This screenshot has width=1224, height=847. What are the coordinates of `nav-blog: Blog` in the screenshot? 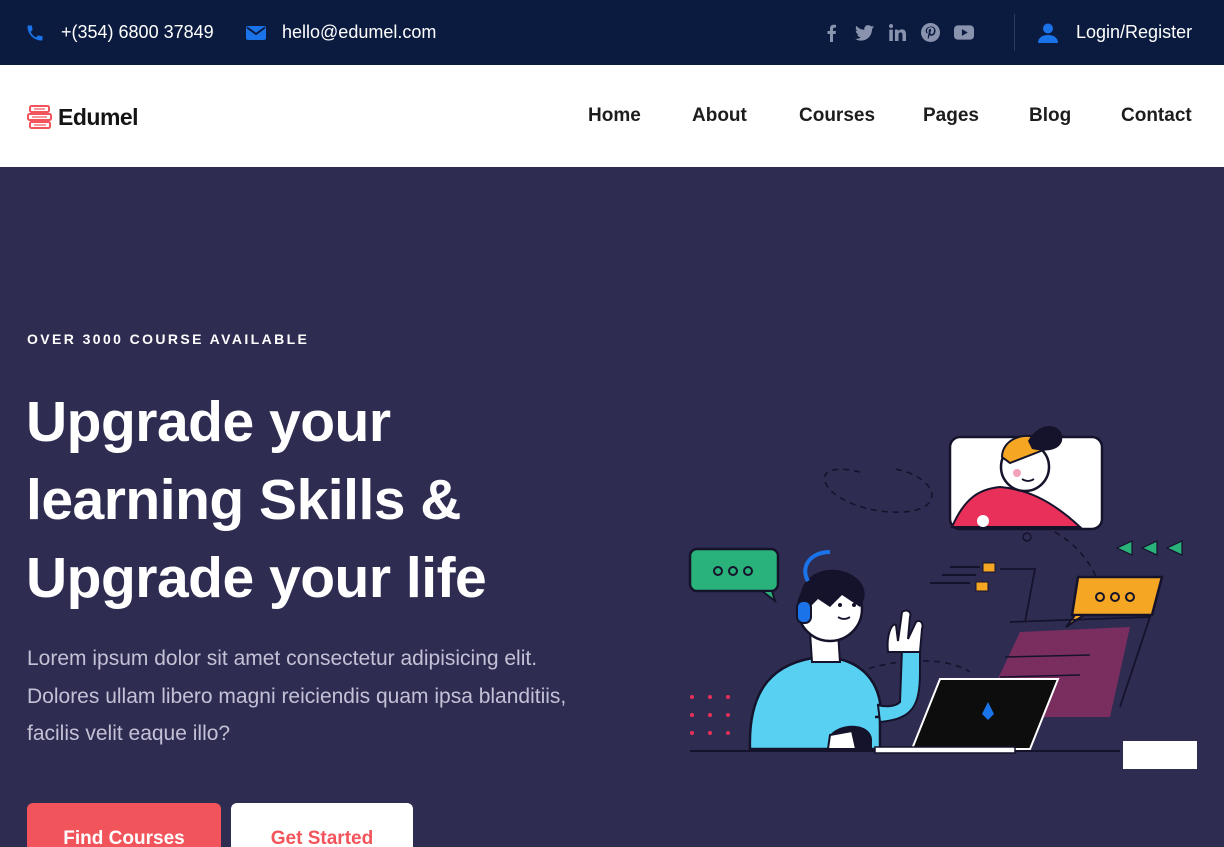 It's located at (1050, 116).